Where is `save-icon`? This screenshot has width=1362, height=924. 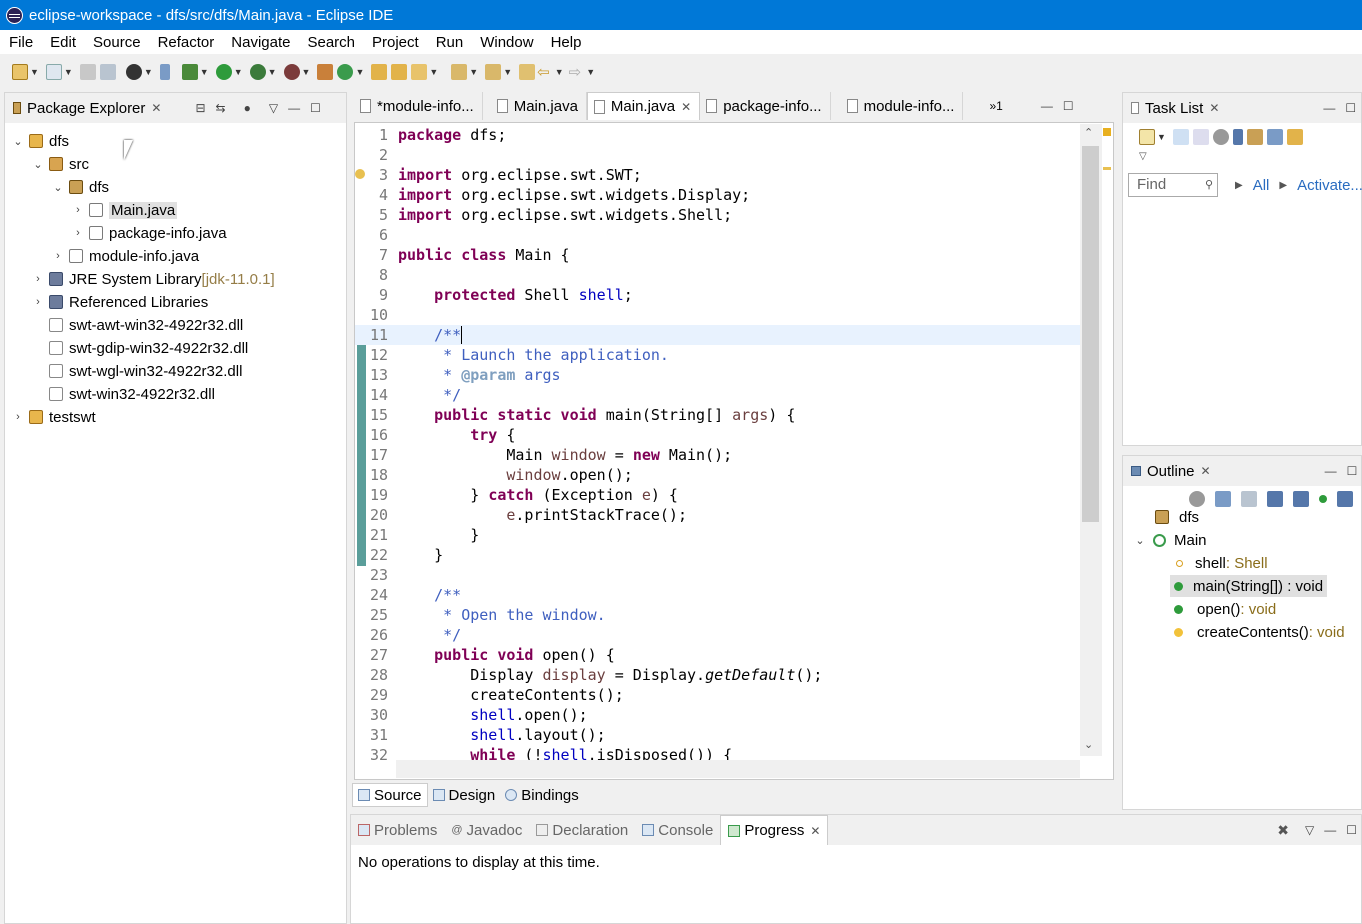 save-icon is located at coordinates (87, 72).